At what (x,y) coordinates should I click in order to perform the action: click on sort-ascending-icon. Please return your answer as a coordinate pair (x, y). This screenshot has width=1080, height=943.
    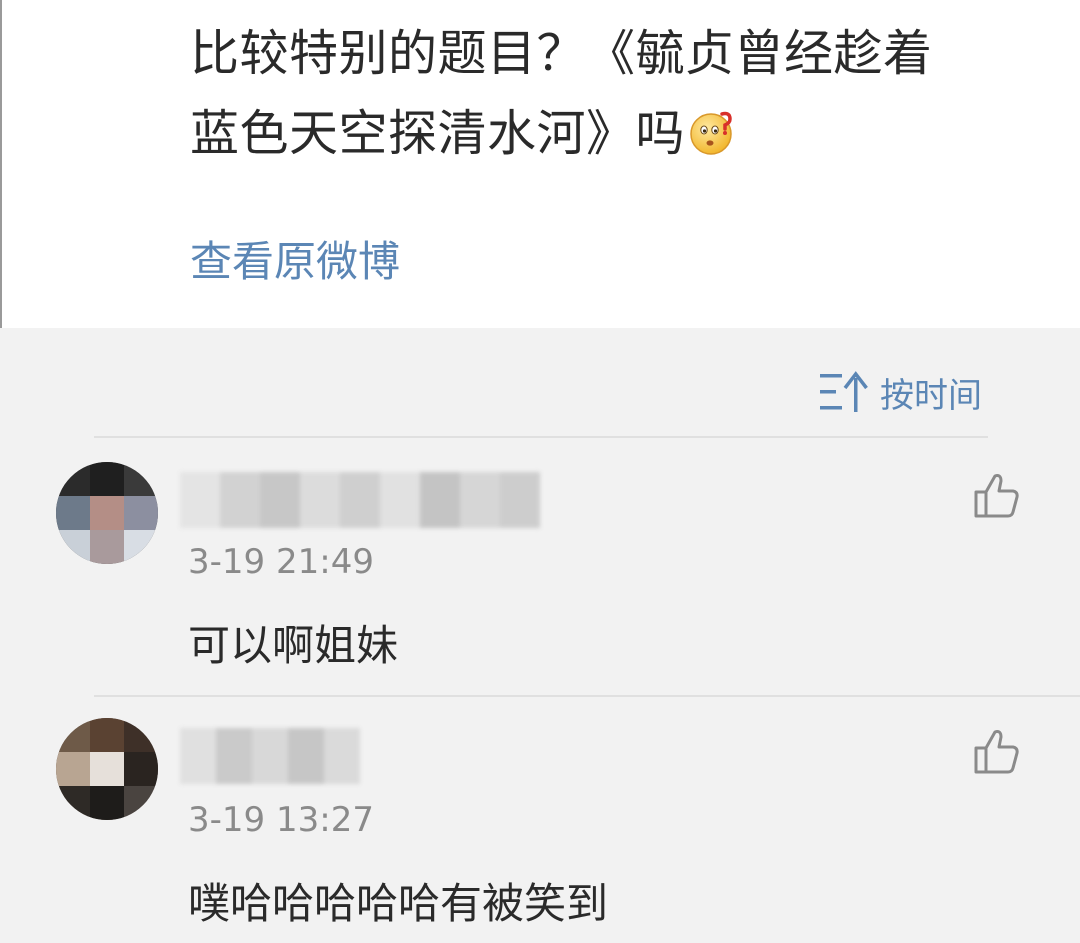
    Looking at the image, I should click on (844, 391).